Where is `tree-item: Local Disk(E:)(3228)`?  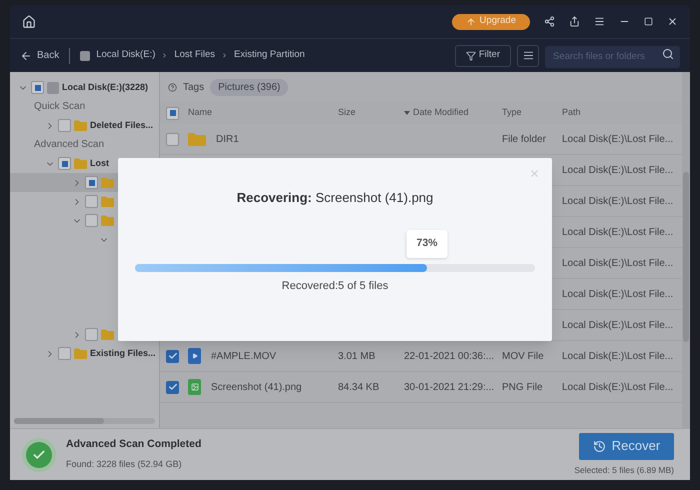 tree-item: Local Disk(E:)(3228) is located at coordinates (84, 87).